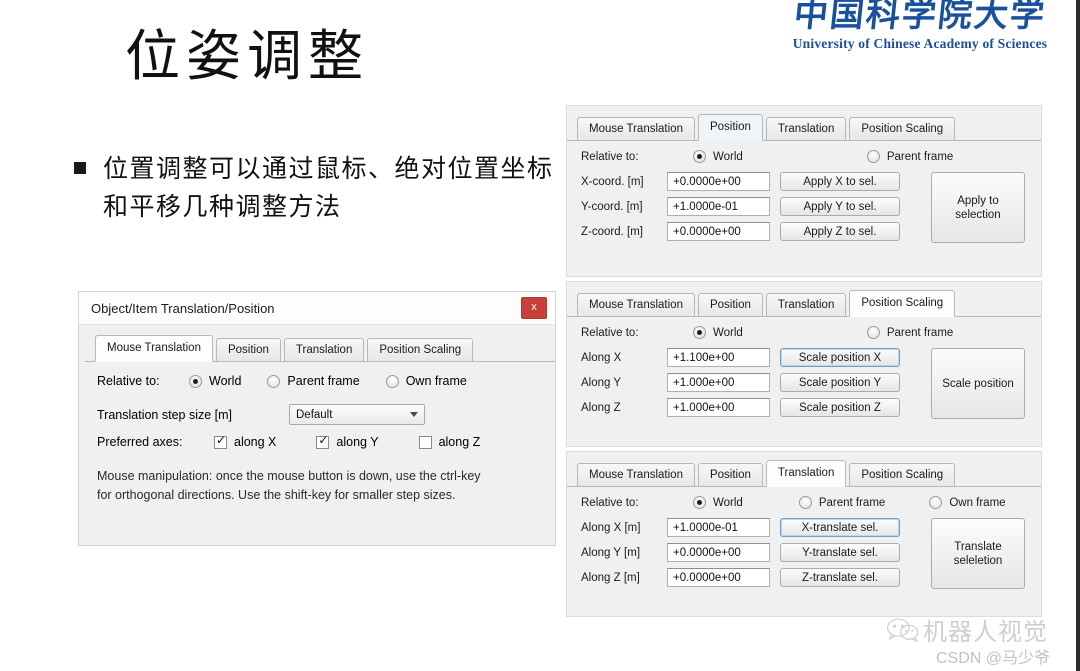  What do you see at coordinates (459, 442) in the screenshot?
I see `checkbox-along-z-label: along Z` at bounding box center [459, 442].